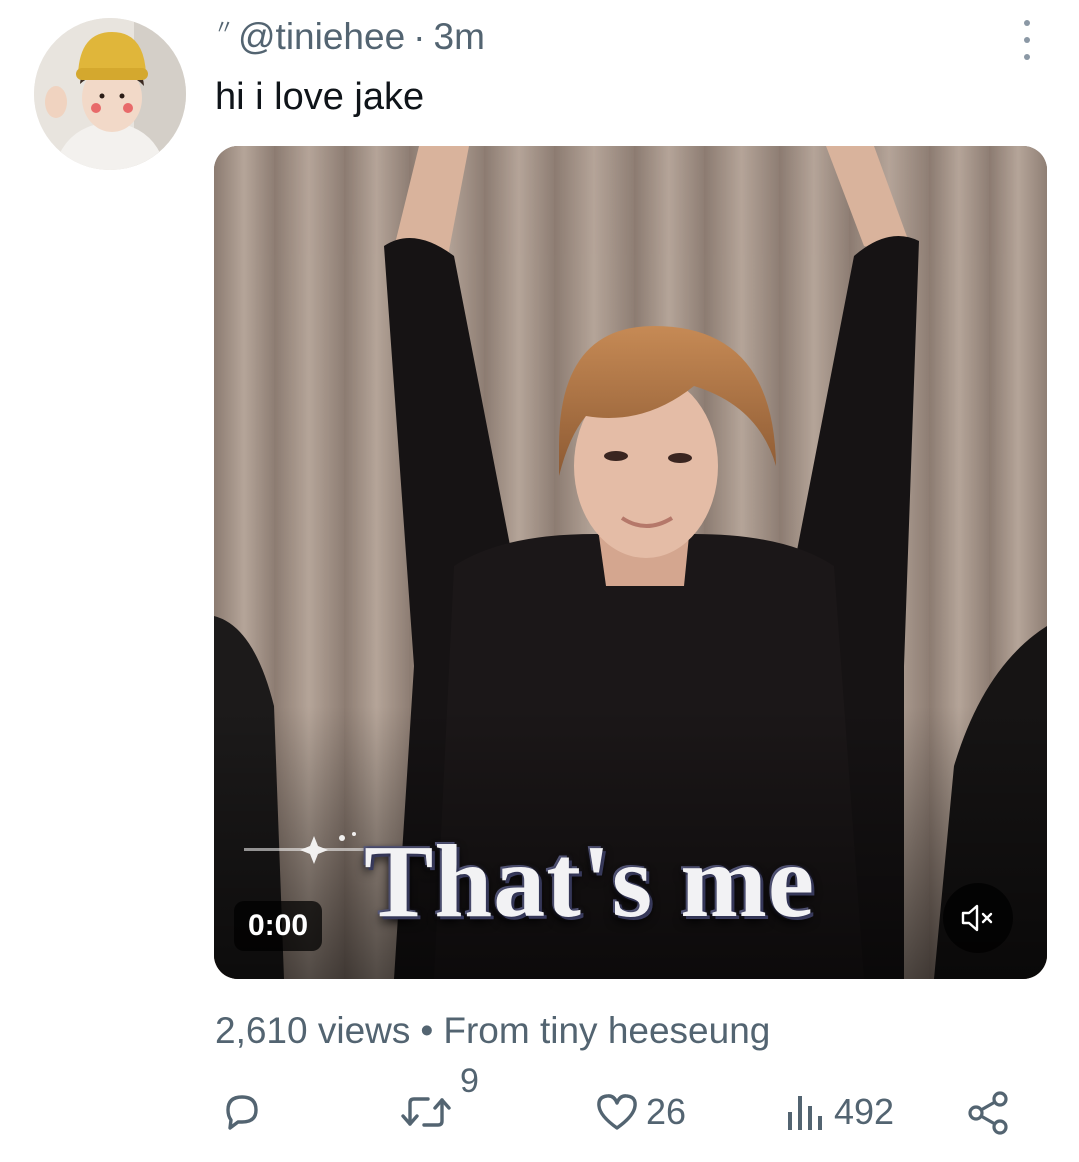  Describe the element at coordinates (469, 1081) in the screenshot. I see `retweet-count: 9` at that location.